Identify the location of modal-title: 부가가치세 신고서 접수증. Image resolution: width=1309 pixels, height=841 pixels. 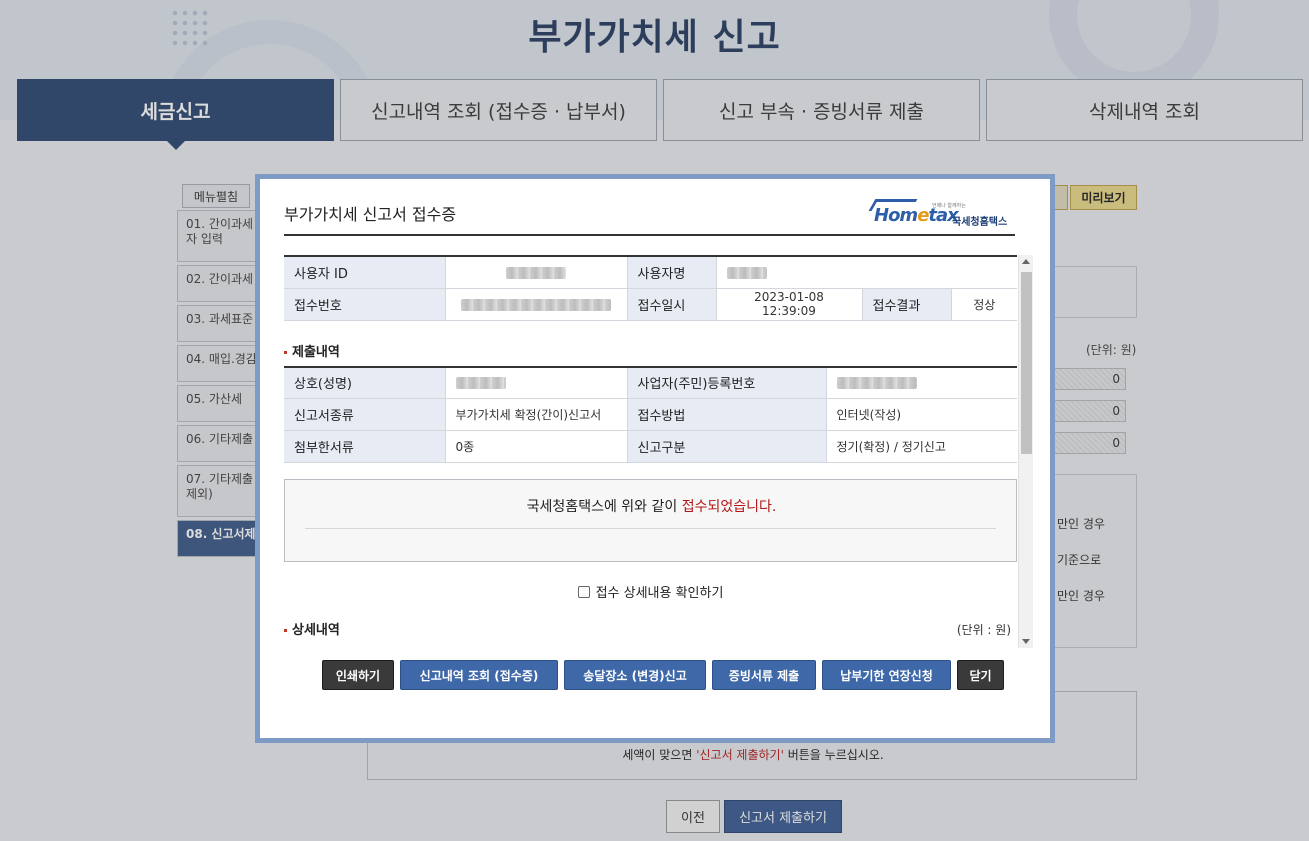
(370, 214).